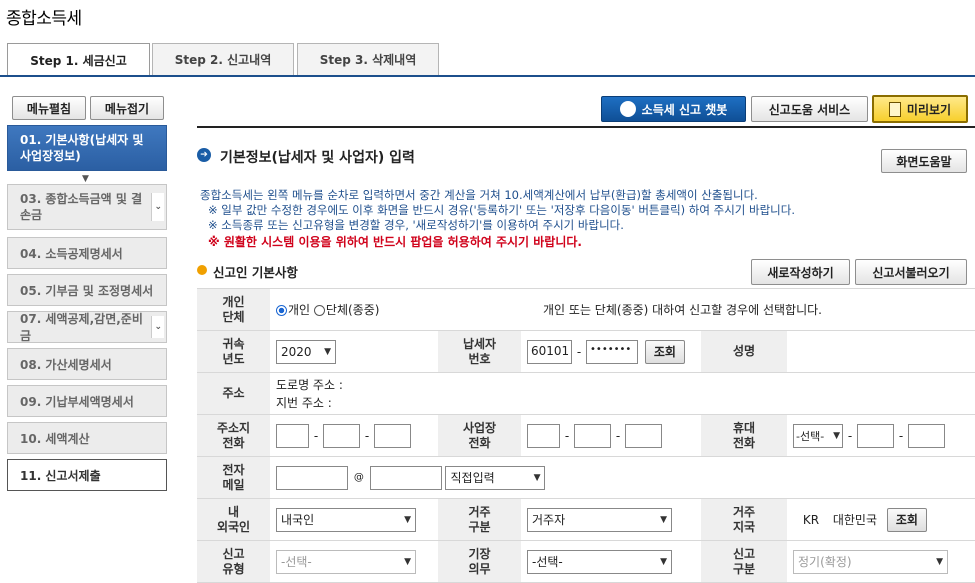 This screenshot has width=975, height=583. I want to click on load-return-button: 신고서불러오기, so click(911, 272).